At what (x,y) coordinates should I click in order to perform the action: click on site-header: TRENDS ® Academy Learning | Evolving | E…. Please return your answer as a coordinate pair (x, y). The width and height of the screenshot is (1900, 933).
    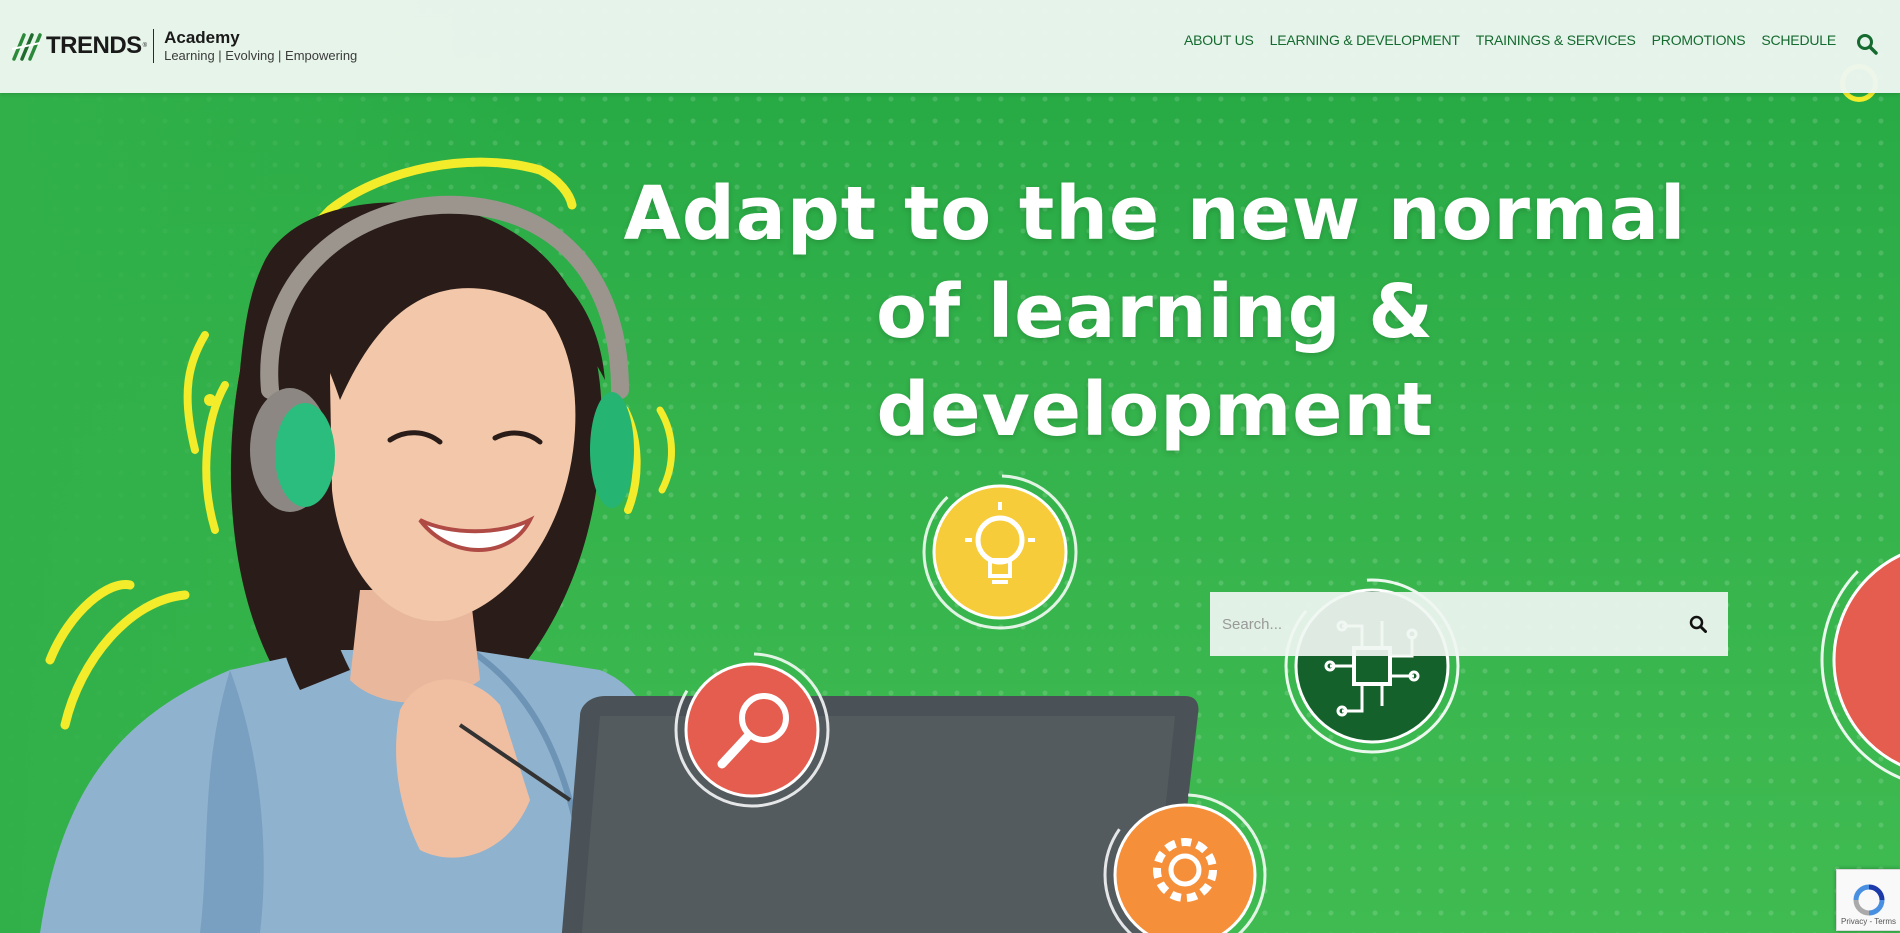
    Looking at the image, I should click on (950, 46).